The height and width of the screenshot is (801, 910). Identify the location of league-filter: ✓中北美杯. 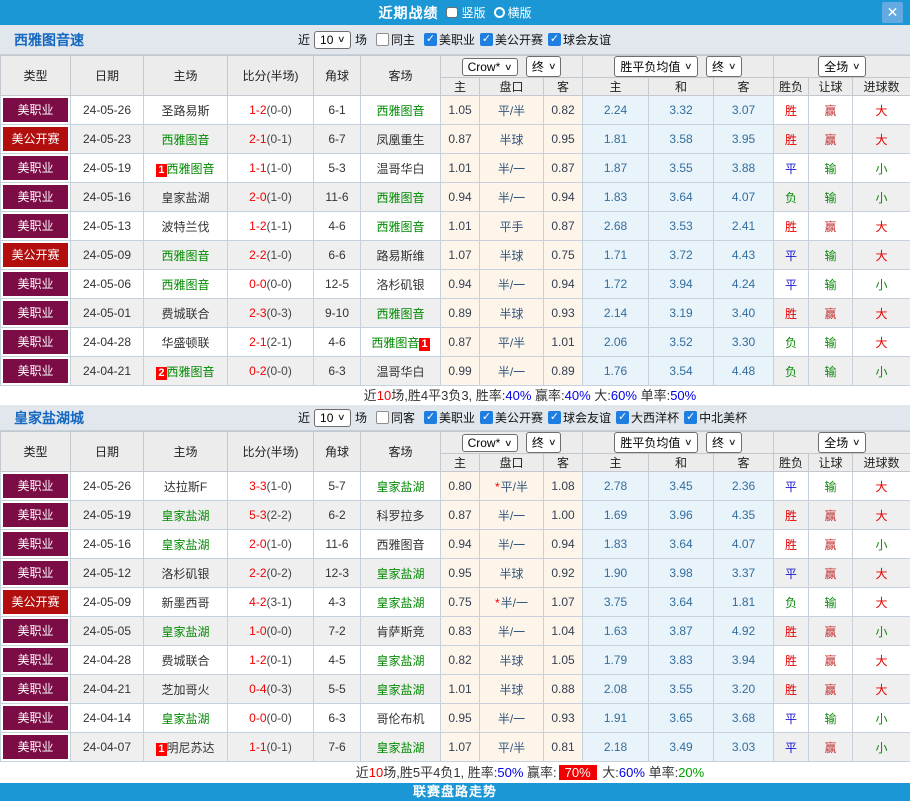
(715, 417).